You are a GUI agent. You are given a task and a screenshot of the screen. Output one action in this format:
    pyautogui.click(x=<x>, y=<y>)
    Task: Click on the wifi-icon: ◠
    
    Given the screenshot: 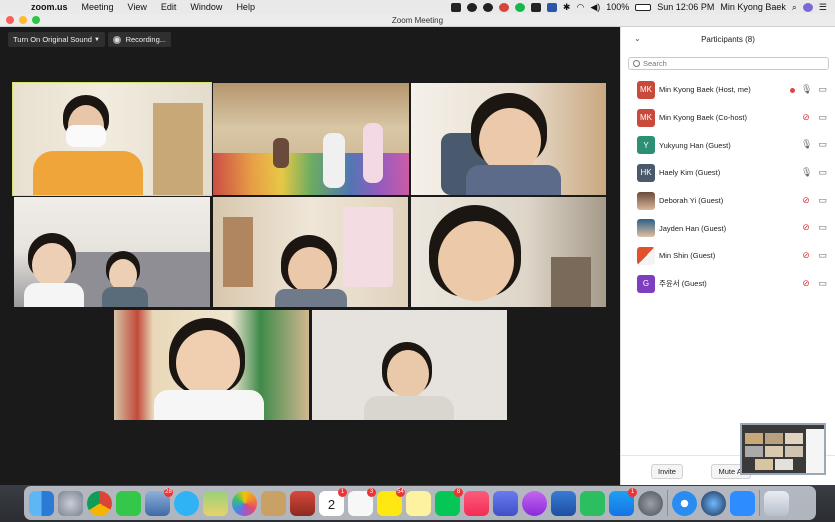 What is the action you would take?
    pyautogui.click(x=580, y=7)
    